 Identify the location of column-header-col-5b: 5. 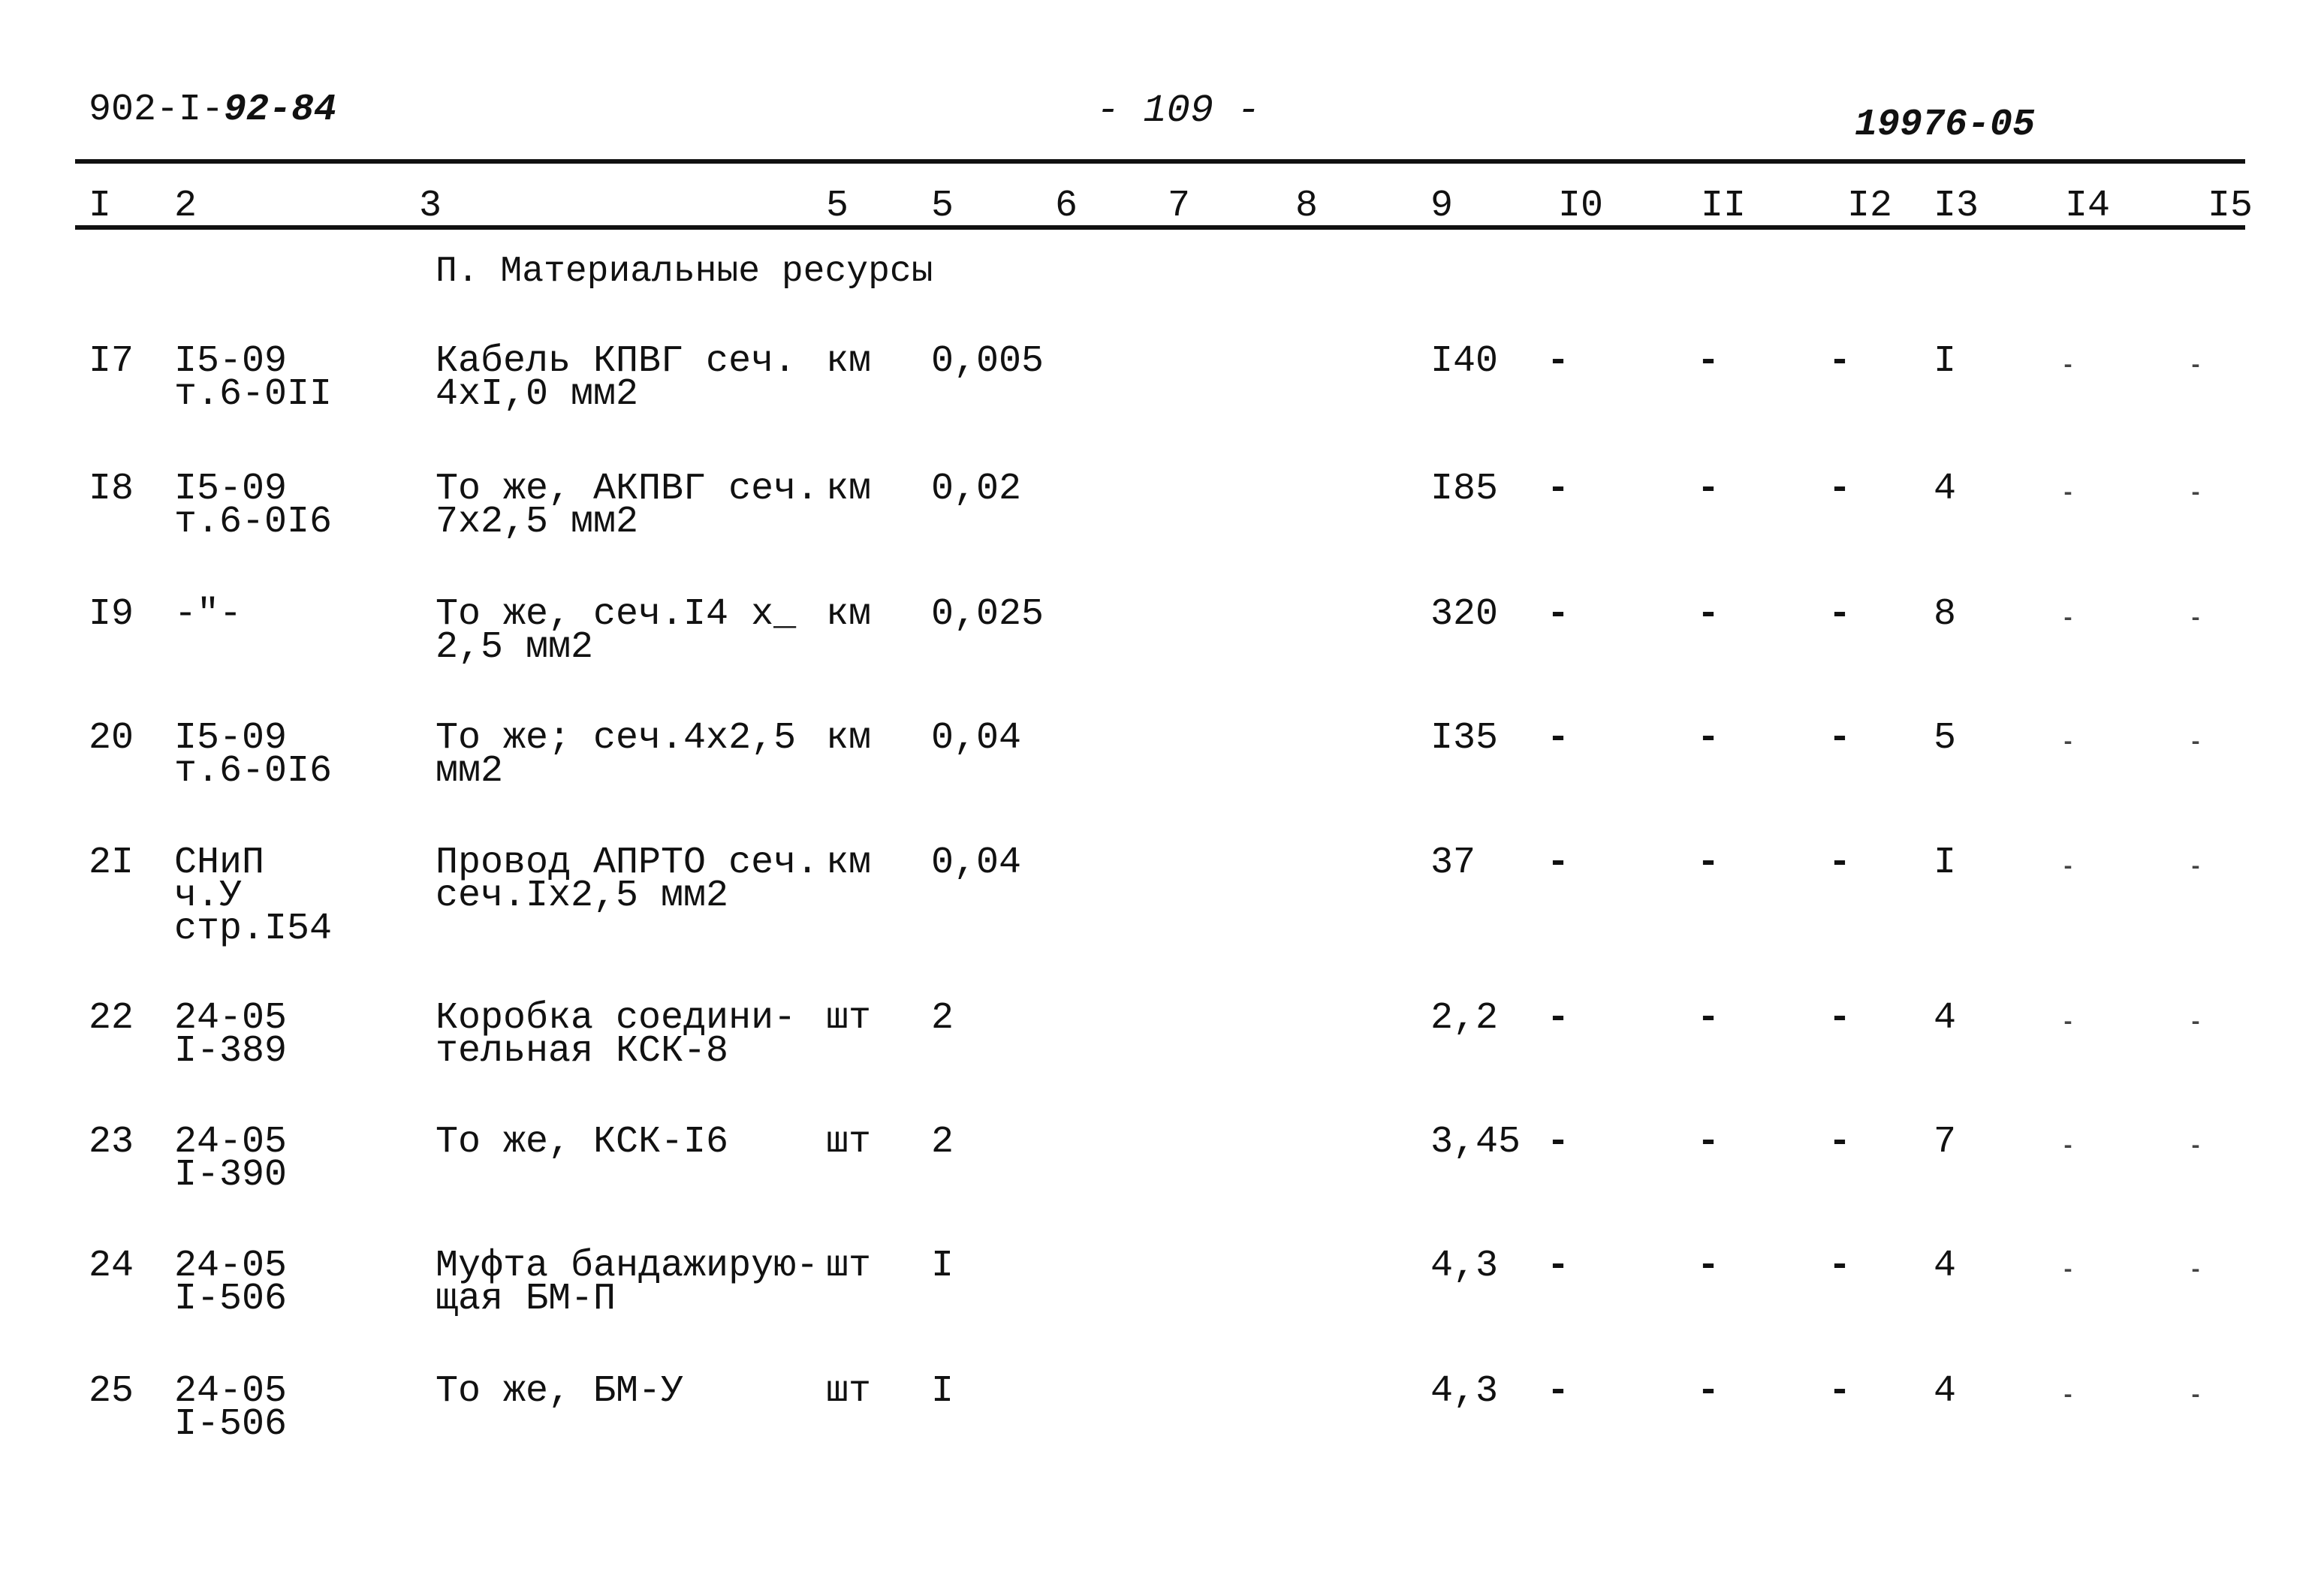
(942, 206).